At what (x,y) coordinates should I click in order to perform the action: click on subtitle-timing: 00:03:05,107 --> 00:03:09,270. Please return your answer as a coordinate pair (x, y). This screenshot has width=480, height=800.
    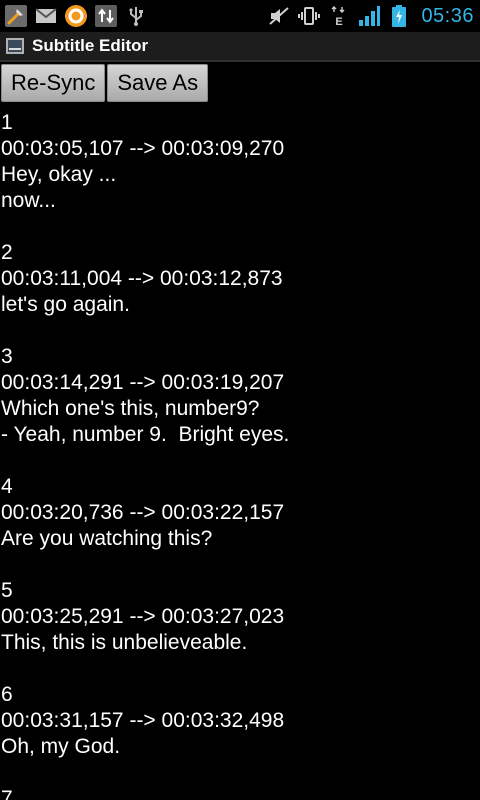
    Looking at the image, I should click on (143, 148).